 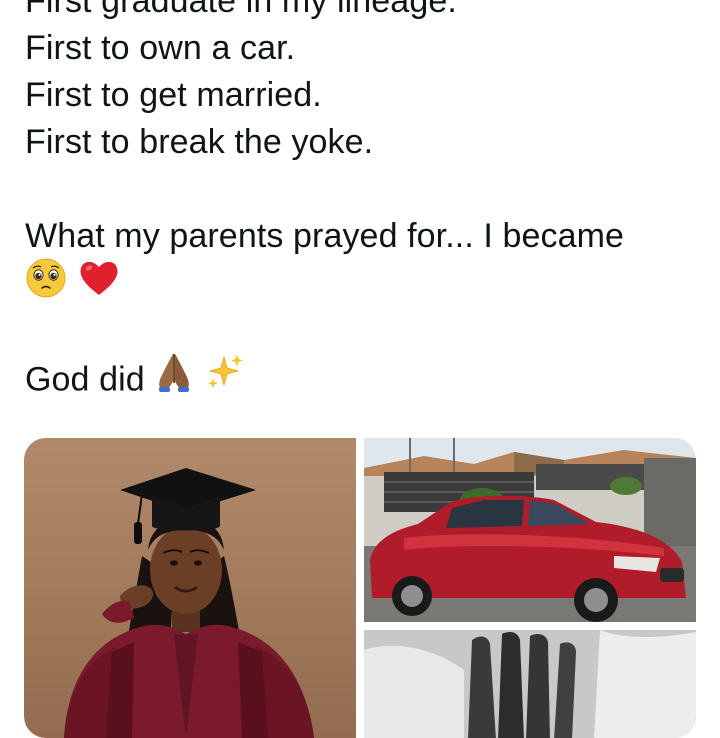 What do you see at coordinates (85, 379) in the screenshot?
I see `god-did-text: God did` at bounding box center [85, 379].